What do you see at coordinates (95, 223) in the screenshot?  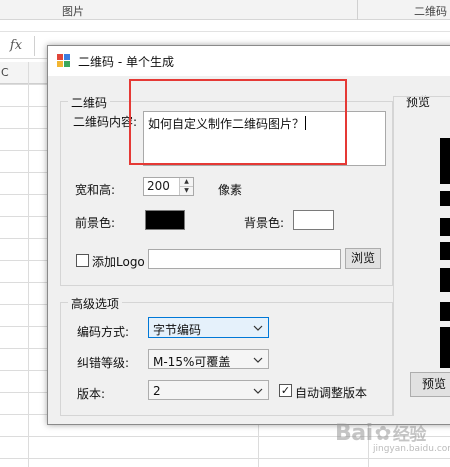 I see `foreground-label: 前景色:` at bounding box center [95, 223].